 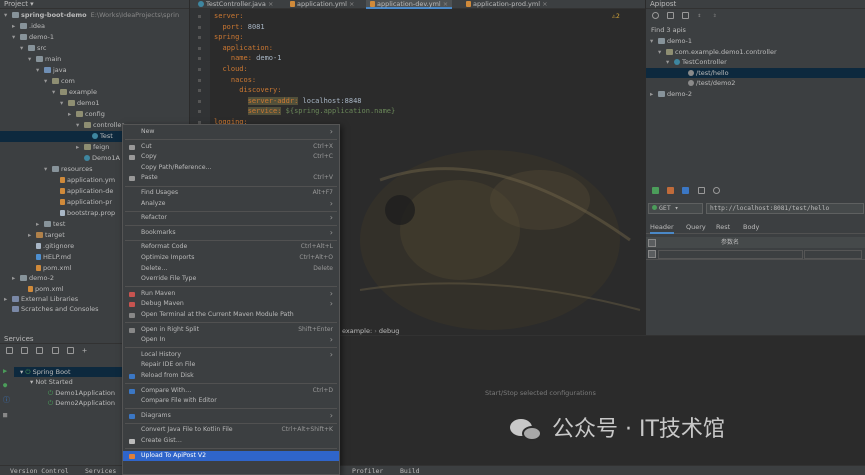 What do you see at coordinates (95, 81) in the screenshot?
I see `tree-item: ▾ com` at bounding box center [95, 81].